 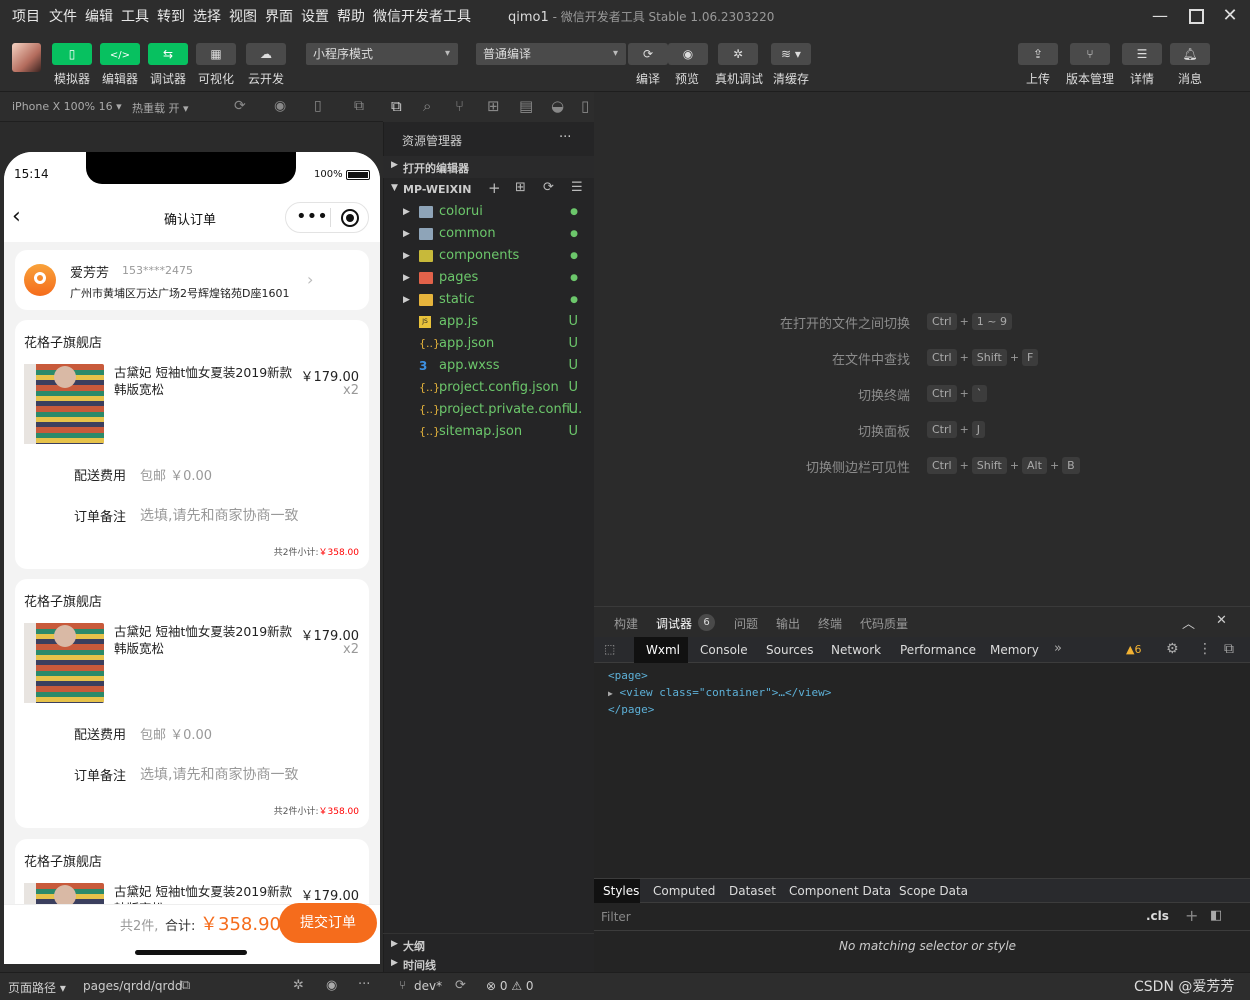 What do you see at coordinates (488, 300) in the screenshot?
I see `tree-item-static: ▶ static ●` at bounding box center [488, 300].